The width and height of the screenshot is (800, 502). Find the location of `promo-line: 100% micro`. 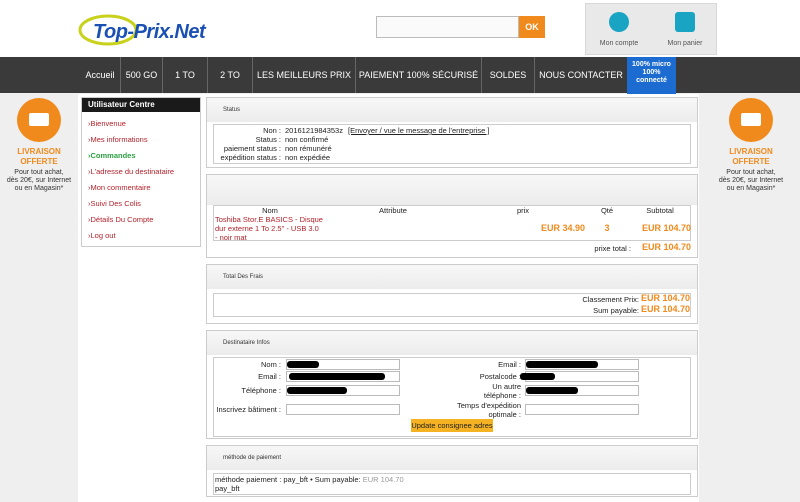

promo-line: 100% micro is located at coordinates (651, 64).